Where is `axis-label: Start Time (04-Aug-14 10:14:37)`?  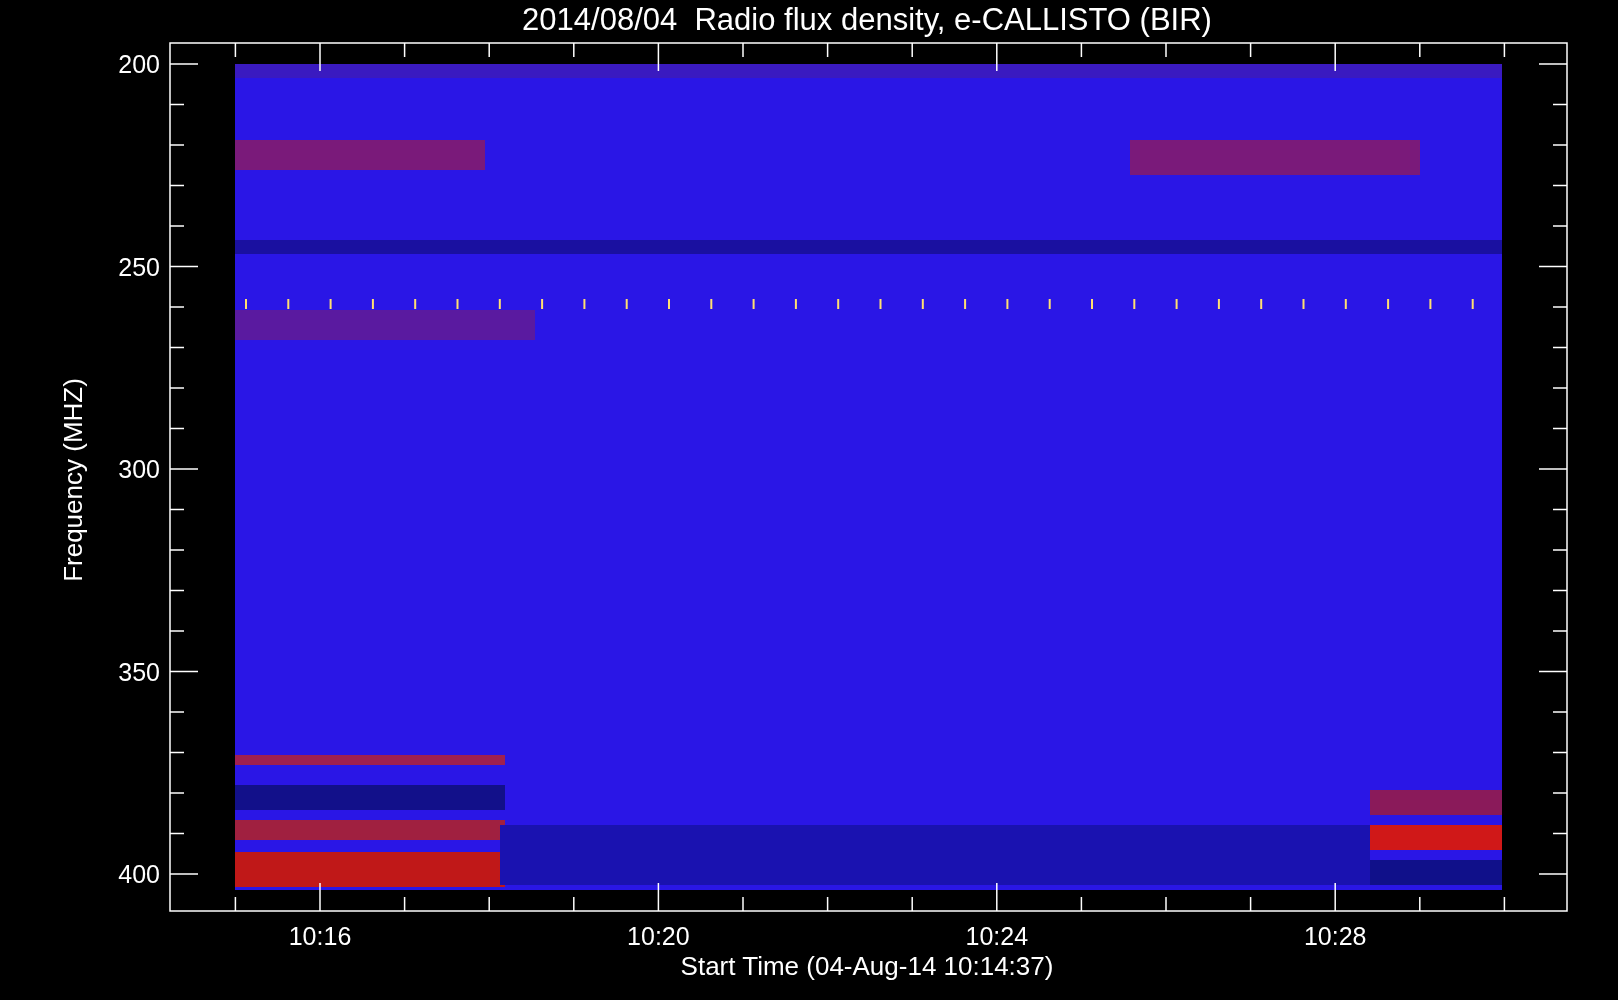
axis-label: Start Time (04-Aug-14 10:14:37) is located at coordinates (867, 966).